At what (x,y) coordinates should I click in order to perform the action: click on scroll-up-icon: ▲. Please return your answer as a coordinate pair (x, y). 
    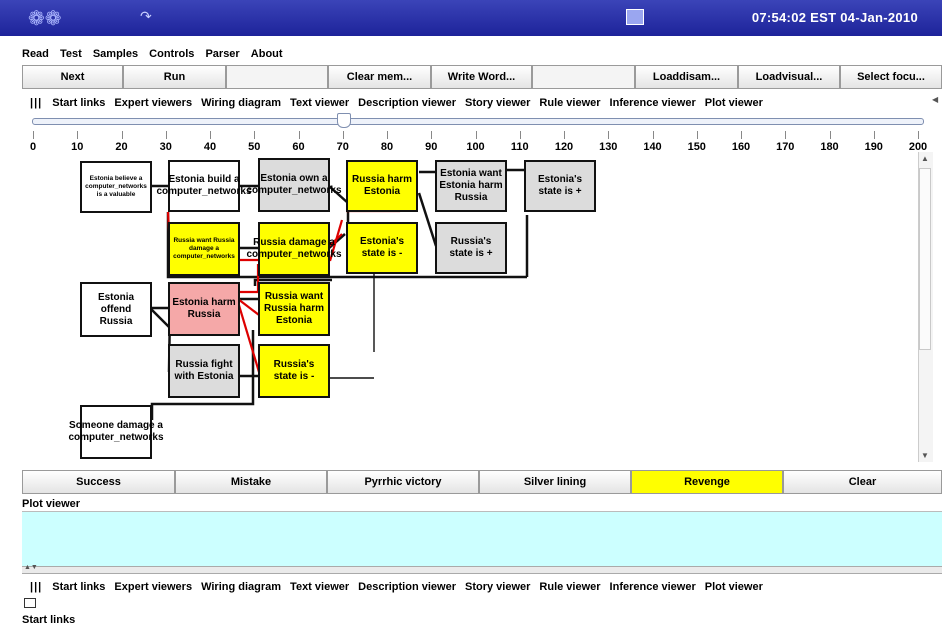
    Looking at the image, I should click on (925, 158).